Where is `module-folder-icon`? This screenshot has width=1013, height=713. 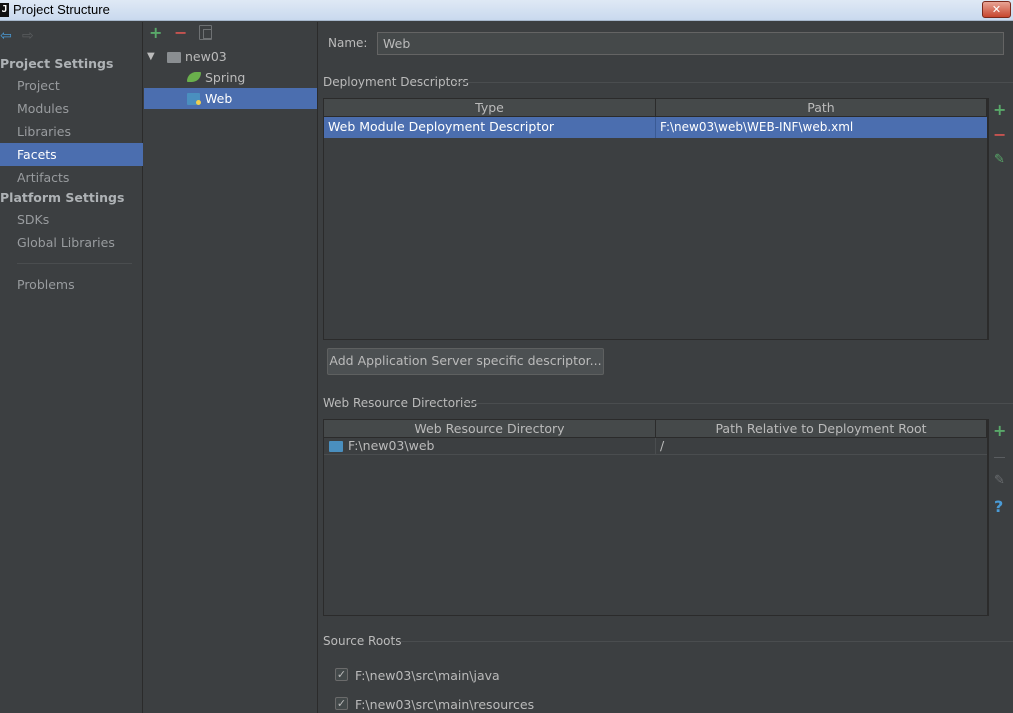
module-folder-icon is located at coordinates (174, 57).